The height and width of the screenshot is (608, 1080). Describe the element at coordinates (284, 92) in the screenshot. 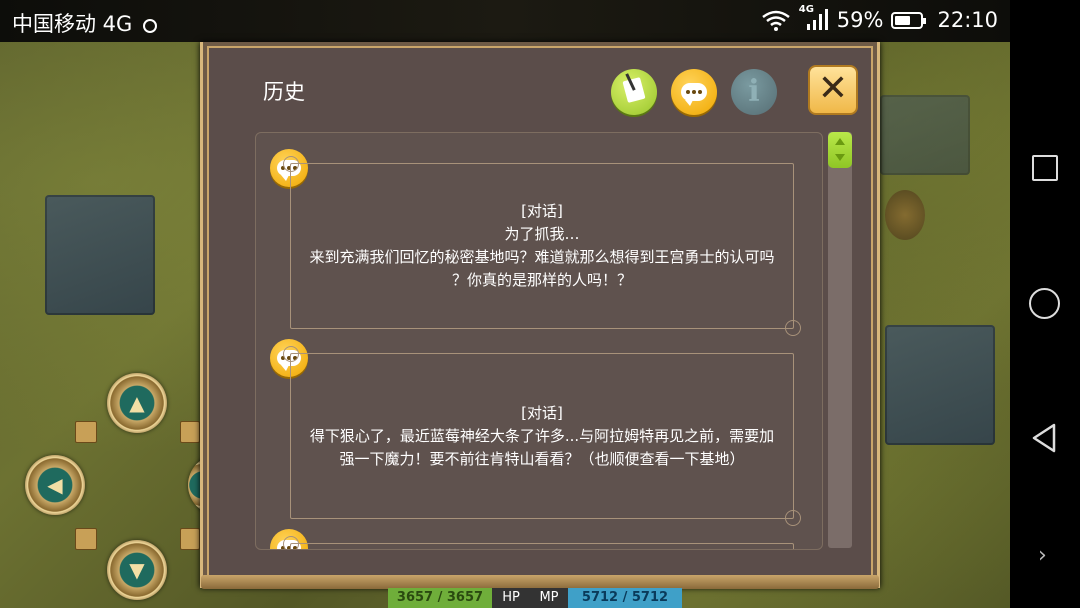

I see `dialog-title: 历史` at that location.